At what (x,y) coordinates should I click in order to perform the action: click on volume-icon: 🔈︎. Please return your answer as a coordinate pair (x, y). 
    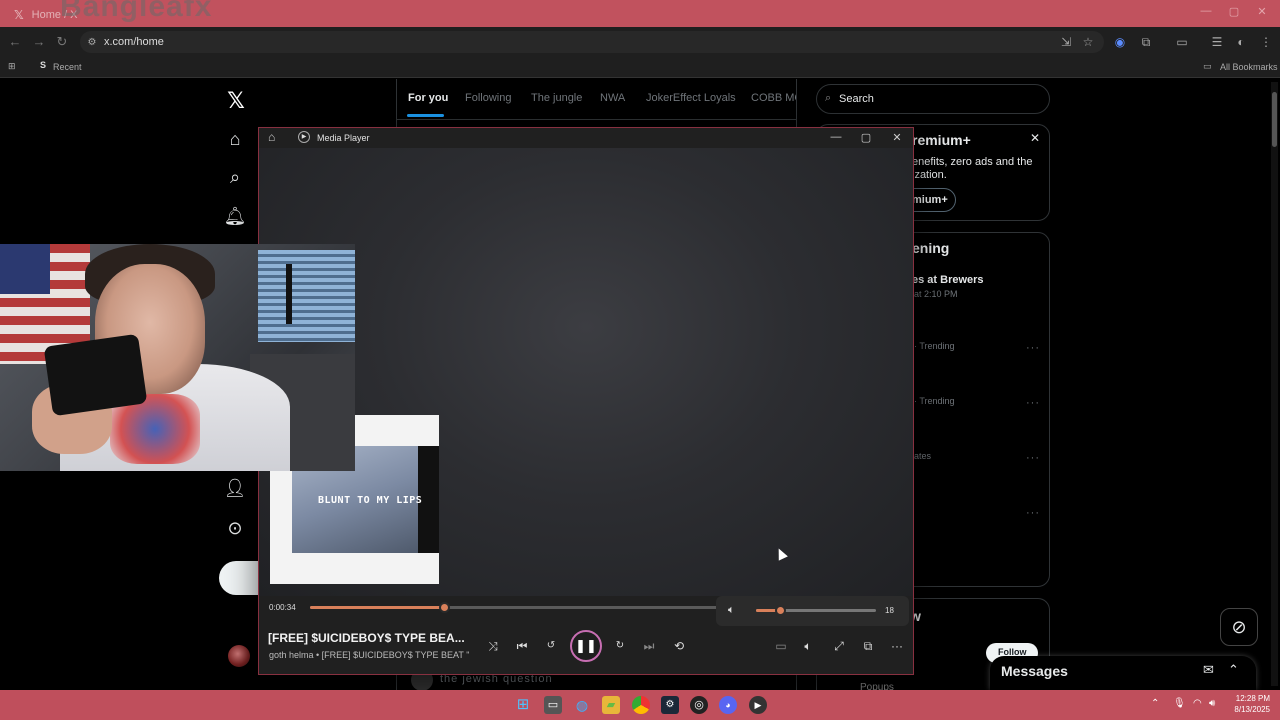
    Looking at the image, I should click on (731, 610).